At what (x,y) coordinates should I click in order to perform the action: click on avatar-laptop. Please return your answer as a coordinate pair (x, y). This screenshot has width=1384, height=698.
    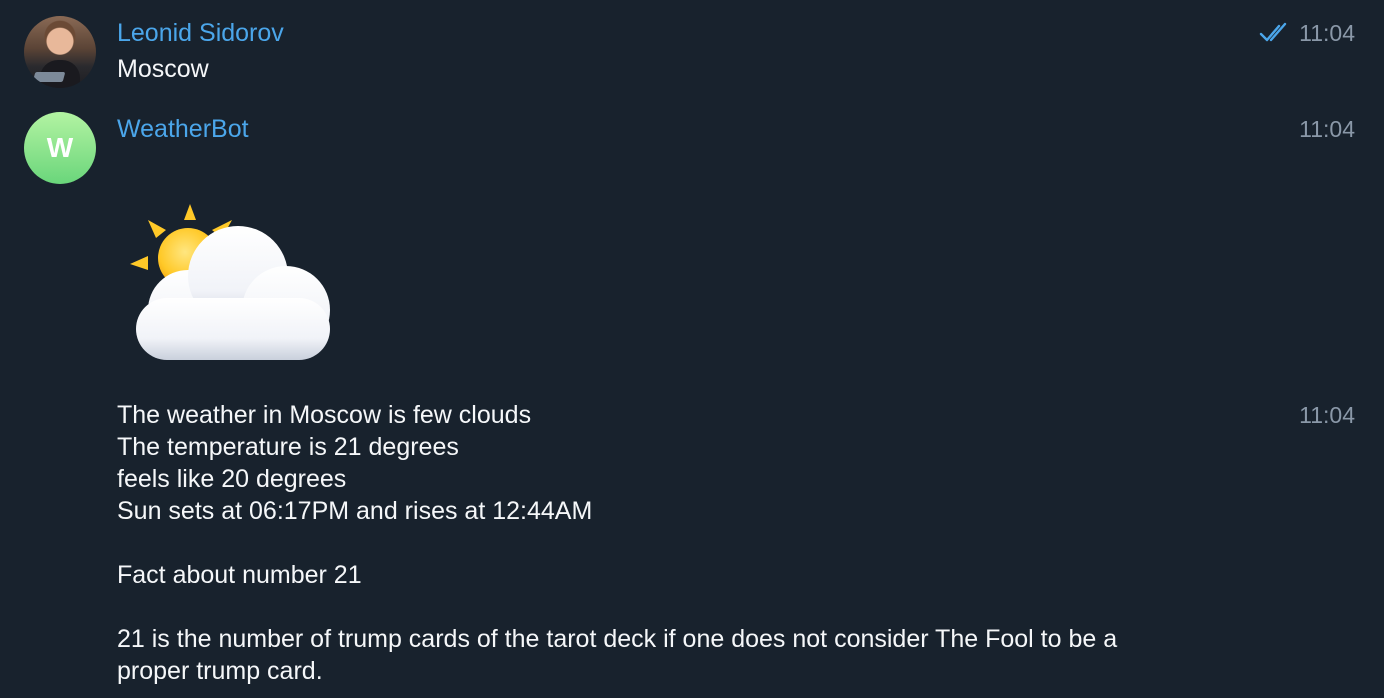
    Looking at the image, I should click on (49, 77).